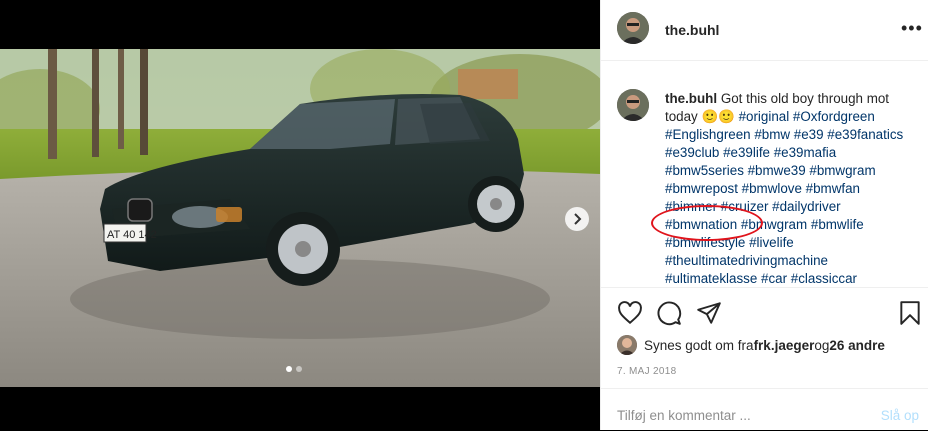 This screenshot has width=928, height=431. What do you see at coordinates (857, 345) in the screenshot?
I see `likes-count: 26 andre` at bounding box center [857, 345].